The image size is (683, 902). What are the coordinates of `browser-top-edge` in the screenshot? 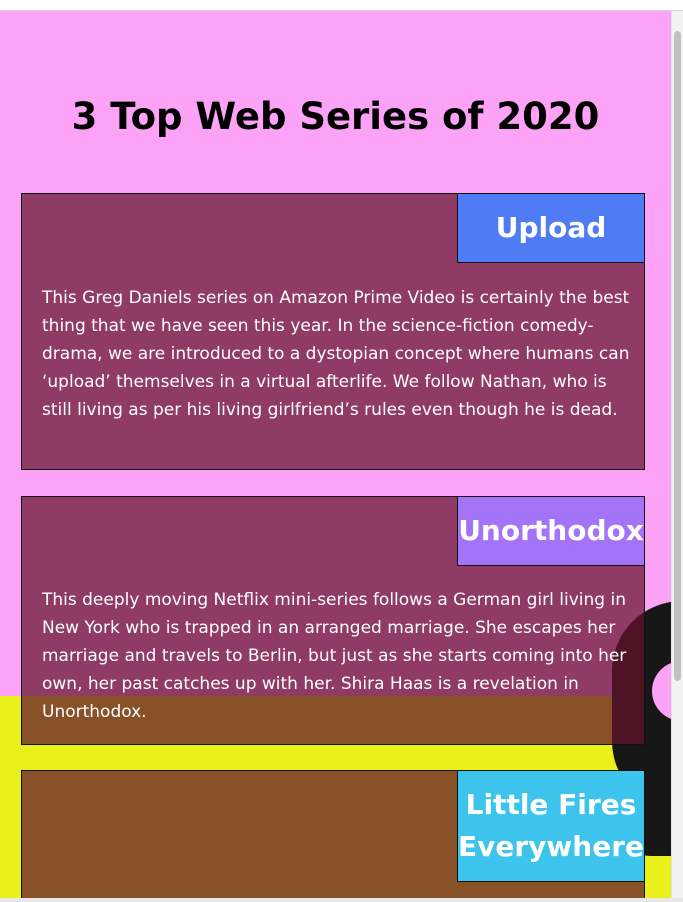 It's located at (341, 5).